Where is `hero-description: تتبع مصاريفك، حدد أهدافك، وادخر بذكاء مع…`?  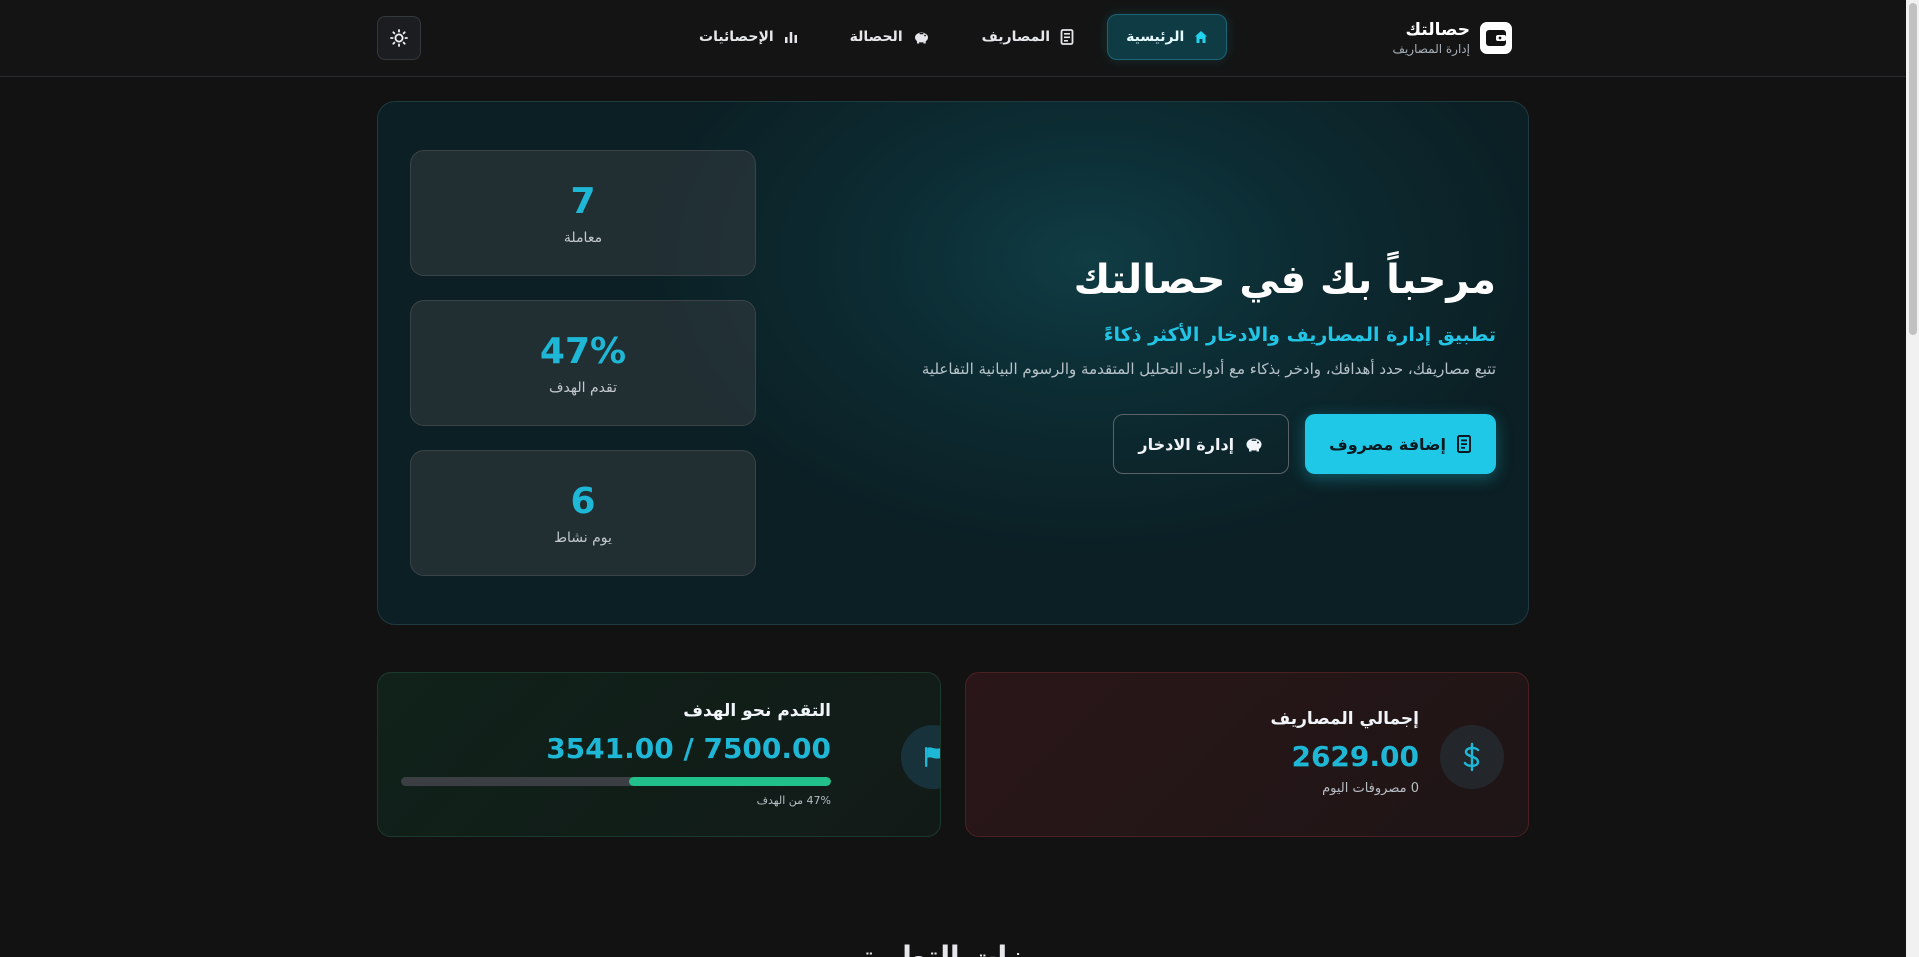
hero-description: تتبع مصاريفك، حدد أهدافك، وادخر بذكاء مع… is located at coordinates (1208, 369).